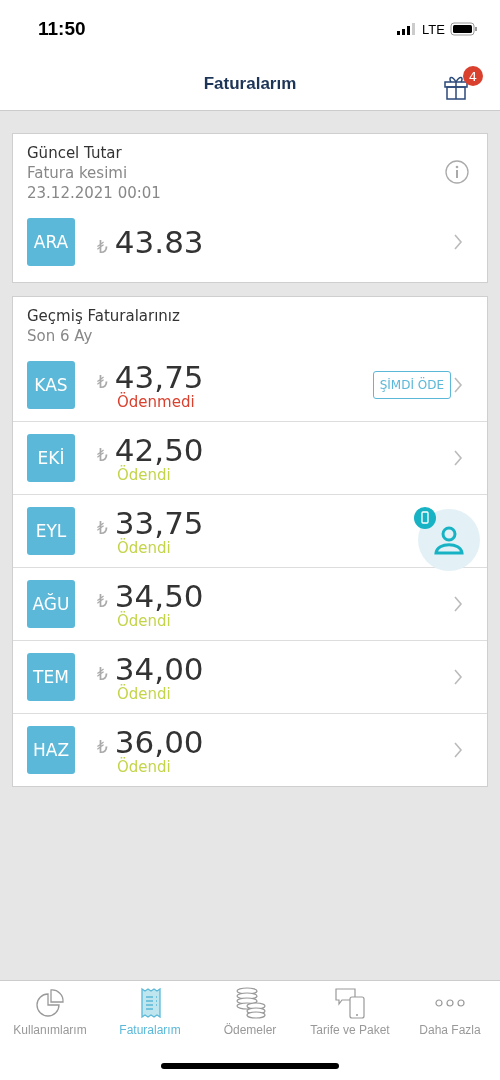 The width and height of the screenshot is (500, 1080). What do you see at coordinates (350, 1003) in the screenshot?
I see `chat-phone-icon` at bounding box center [350, 1003].